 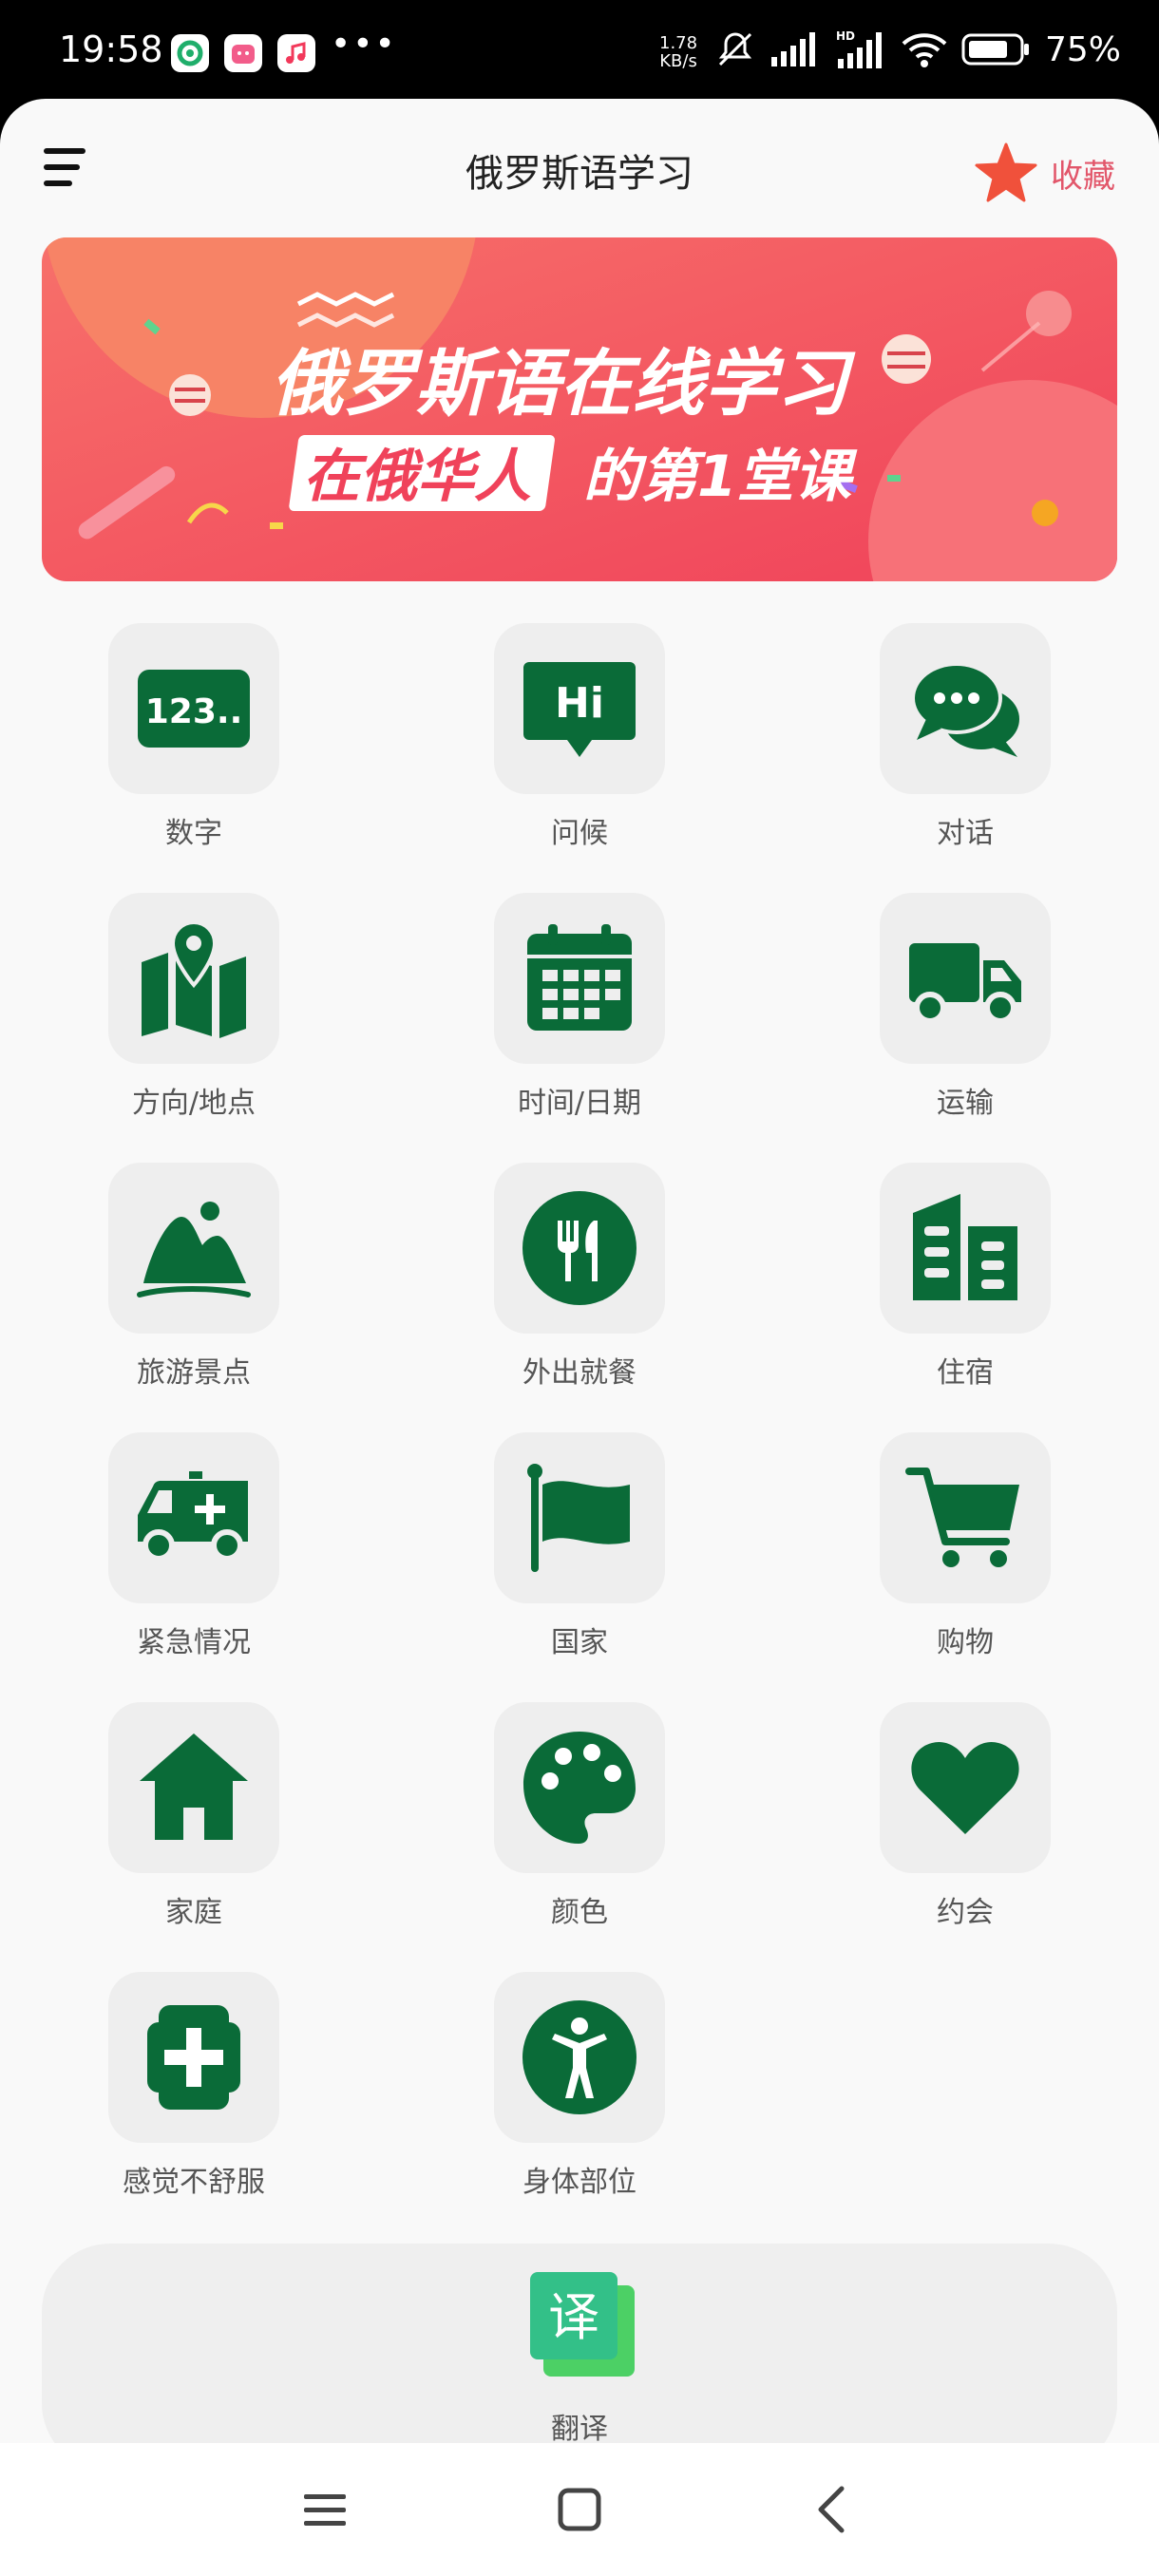 What do you see at coordinates (965, 833) in the screenshot?
I see `category-label: 对话` at bounding box center [965, 833].